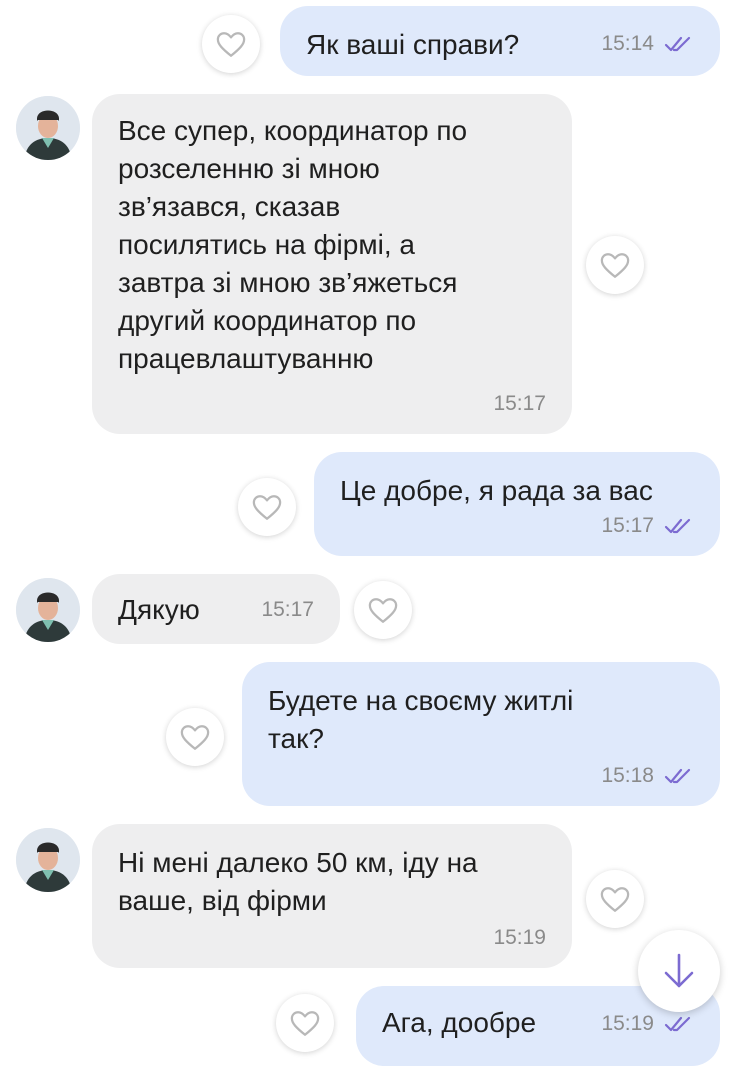 The image size is (737, 1066). Describe the element at coordinates (421, 719) in the screenshot. I see `message-text: Будете на своєму житлі так?` at that location.